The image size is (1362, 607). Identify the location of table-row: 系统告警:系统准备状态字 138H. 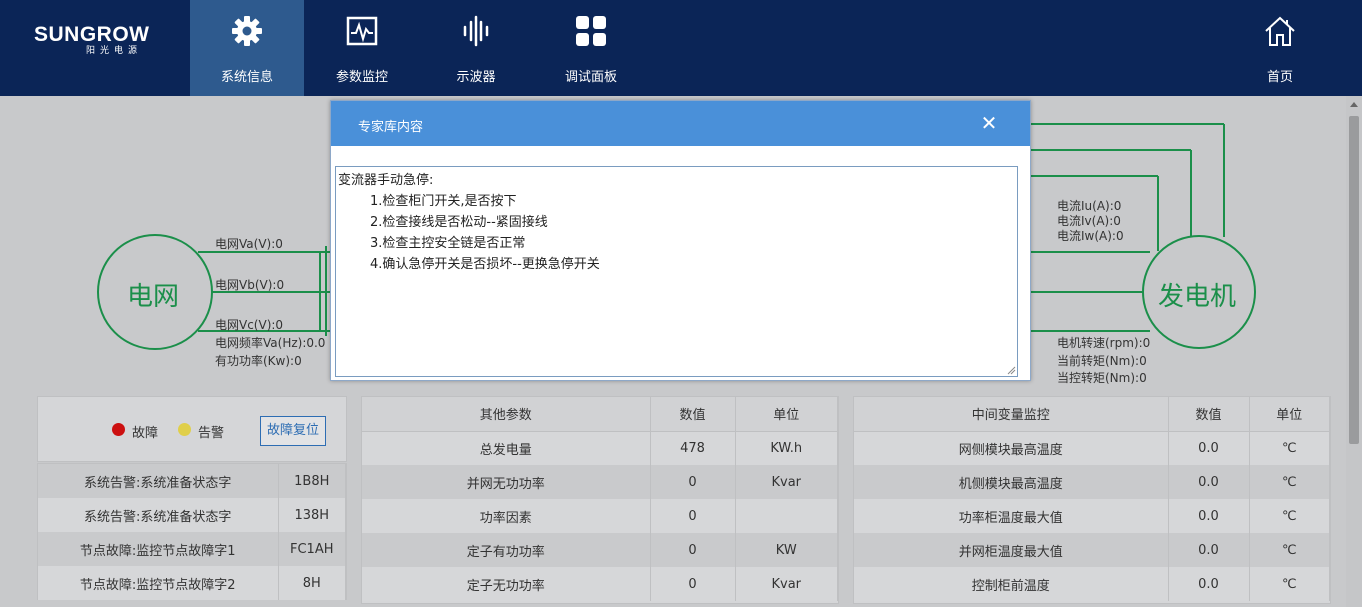
(192, 515).